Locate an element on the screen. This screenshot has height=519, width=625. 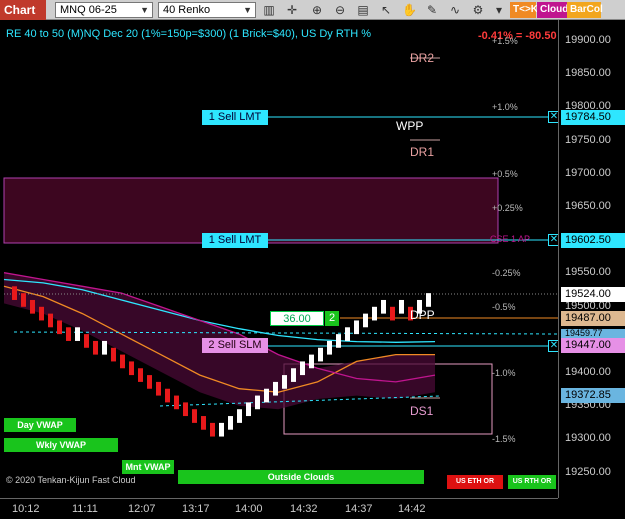
time-tick: 14:37 is located at coordinates (359, 509).